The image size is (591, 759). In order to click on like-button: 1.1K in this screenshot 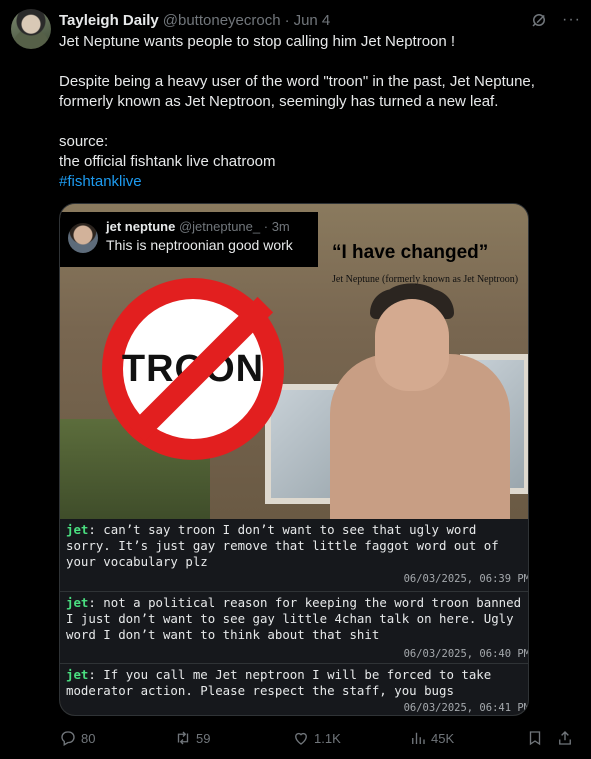, I will do `click(316, 738)`.